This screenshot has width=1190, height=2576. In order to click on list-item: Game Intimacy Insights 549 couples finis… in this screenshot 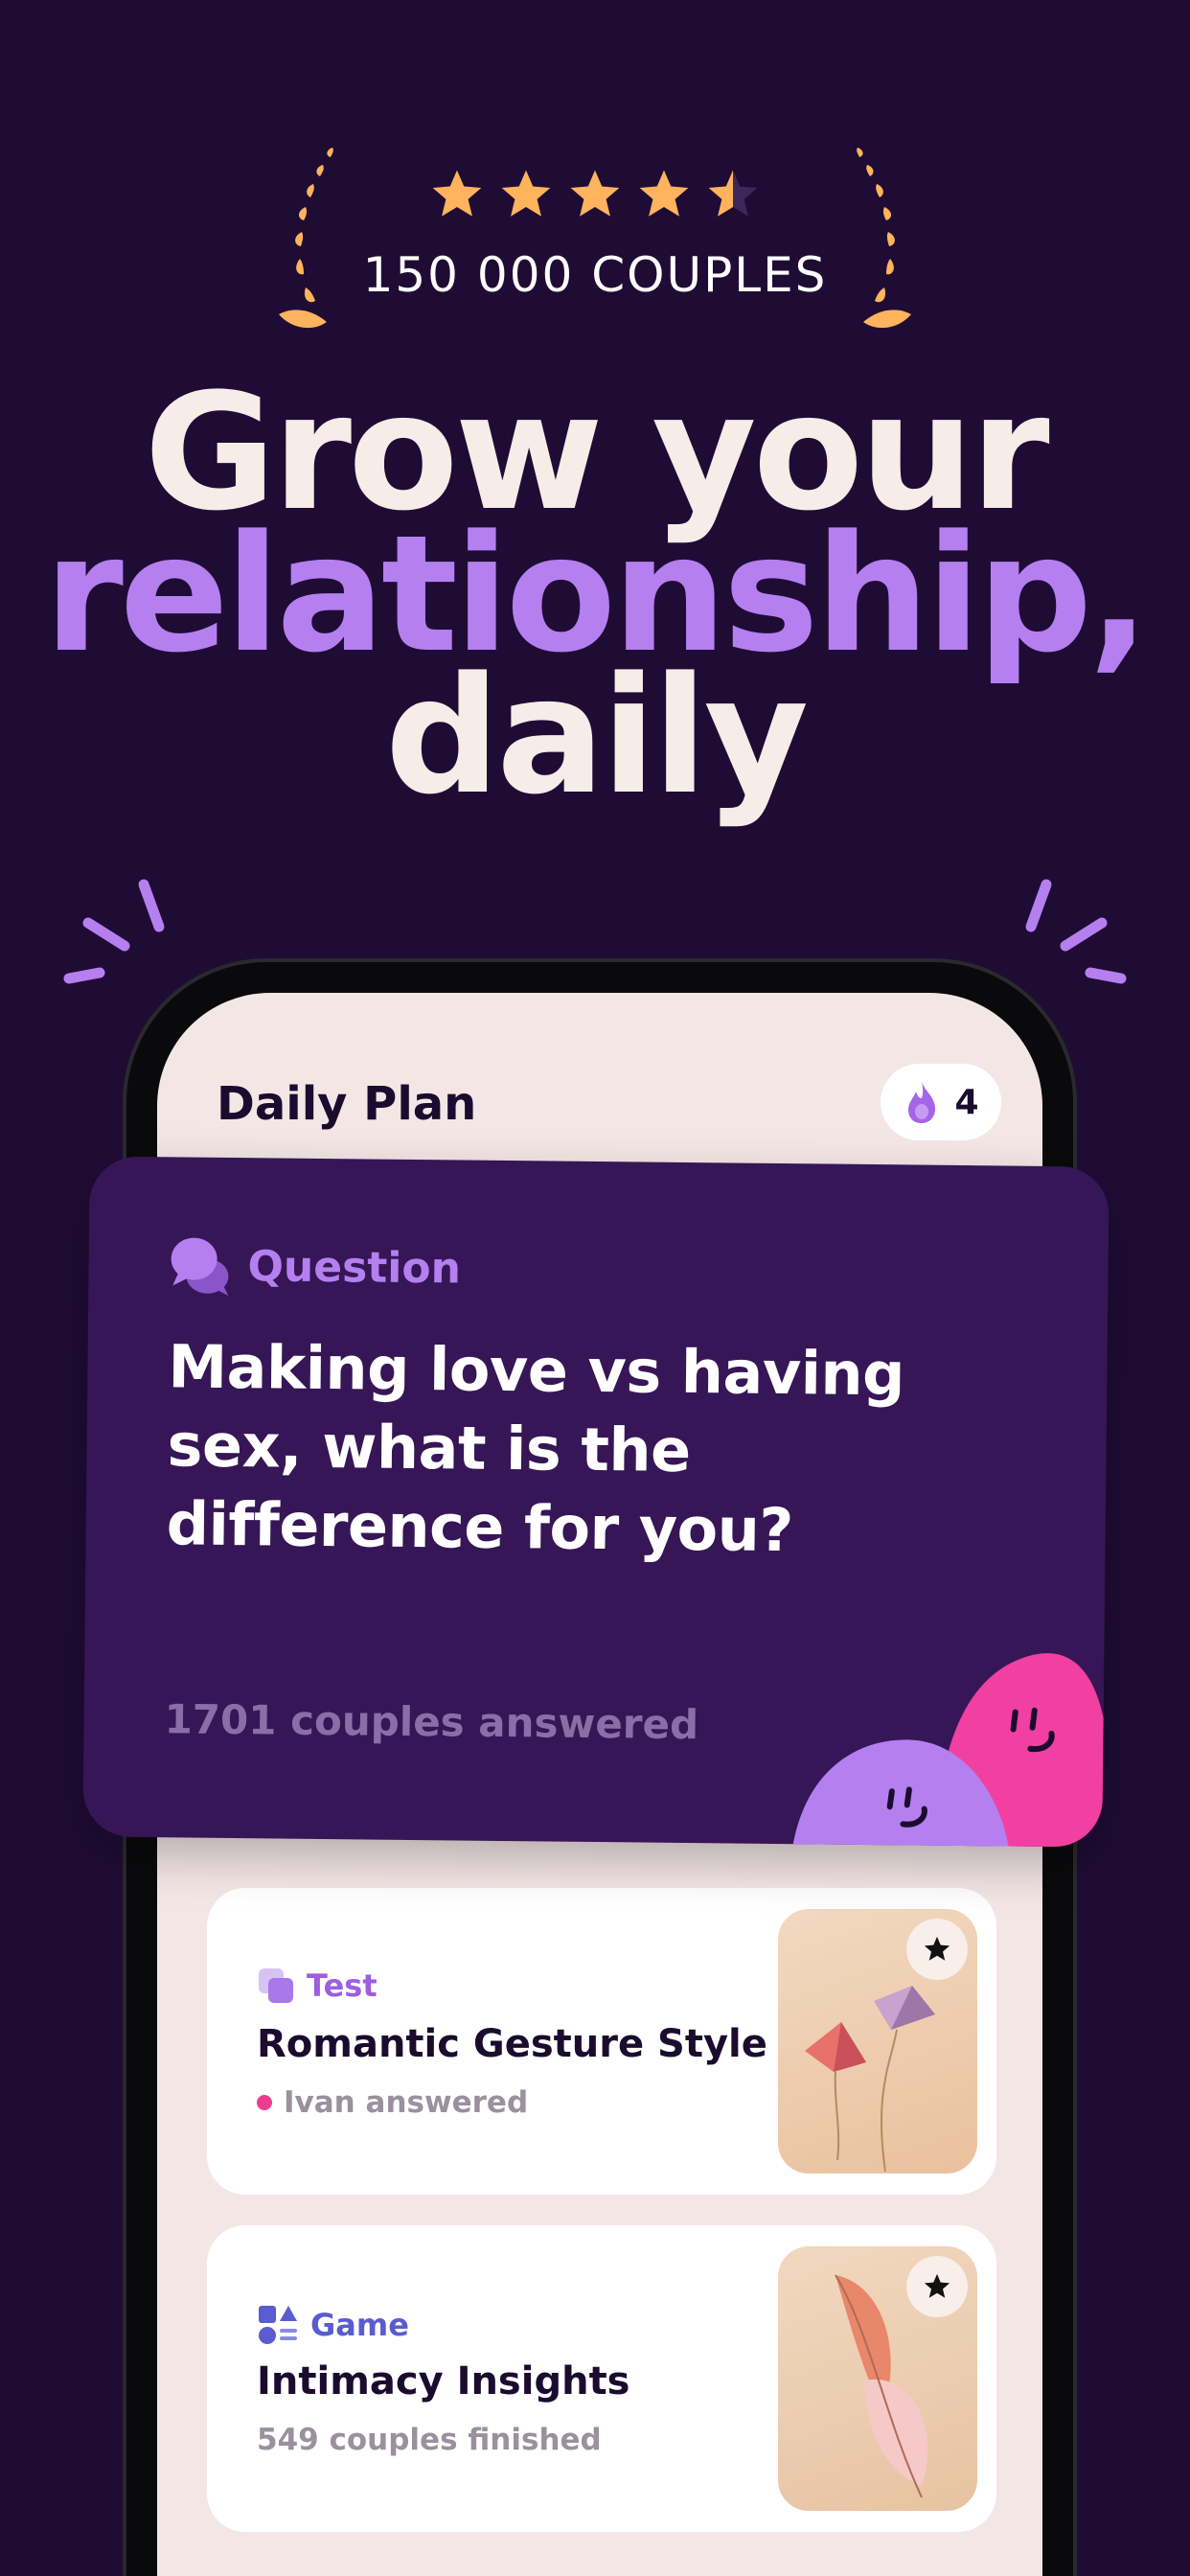, I will do `click(602, 2378)`.